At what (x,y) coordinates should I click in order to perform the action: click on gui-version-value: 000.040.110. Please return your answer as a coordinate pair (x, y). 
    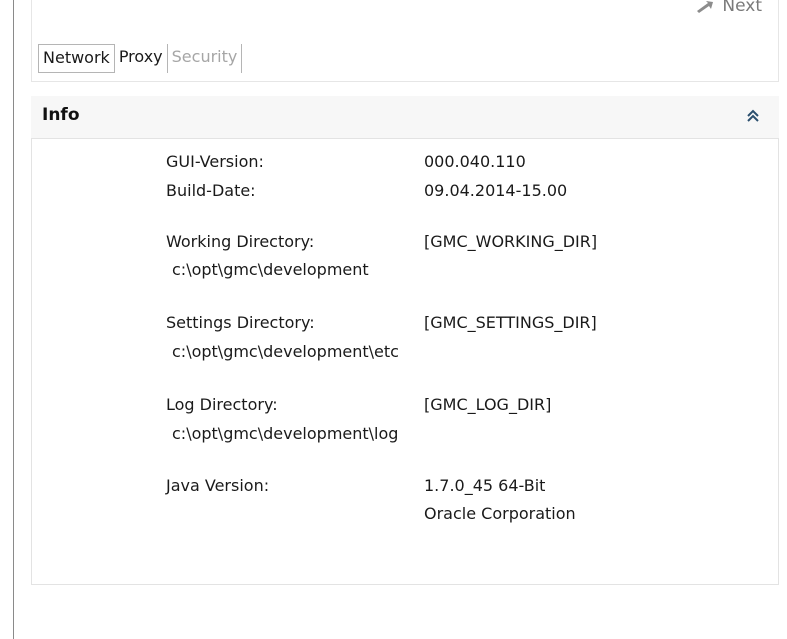
    Looking at the image, I should click on (475, 161).